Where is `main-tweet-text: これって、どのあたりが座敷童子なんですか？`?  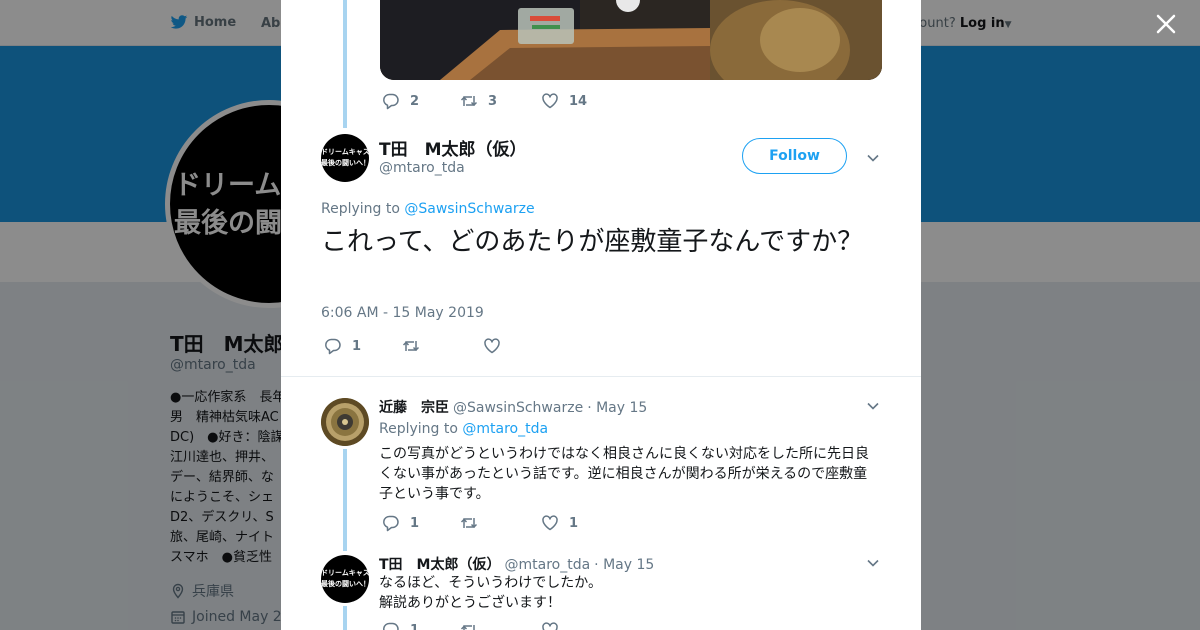 main-tweet-text: これって、どのあたりが座敷童子なんですか？ is located at coordinates (592, 242).